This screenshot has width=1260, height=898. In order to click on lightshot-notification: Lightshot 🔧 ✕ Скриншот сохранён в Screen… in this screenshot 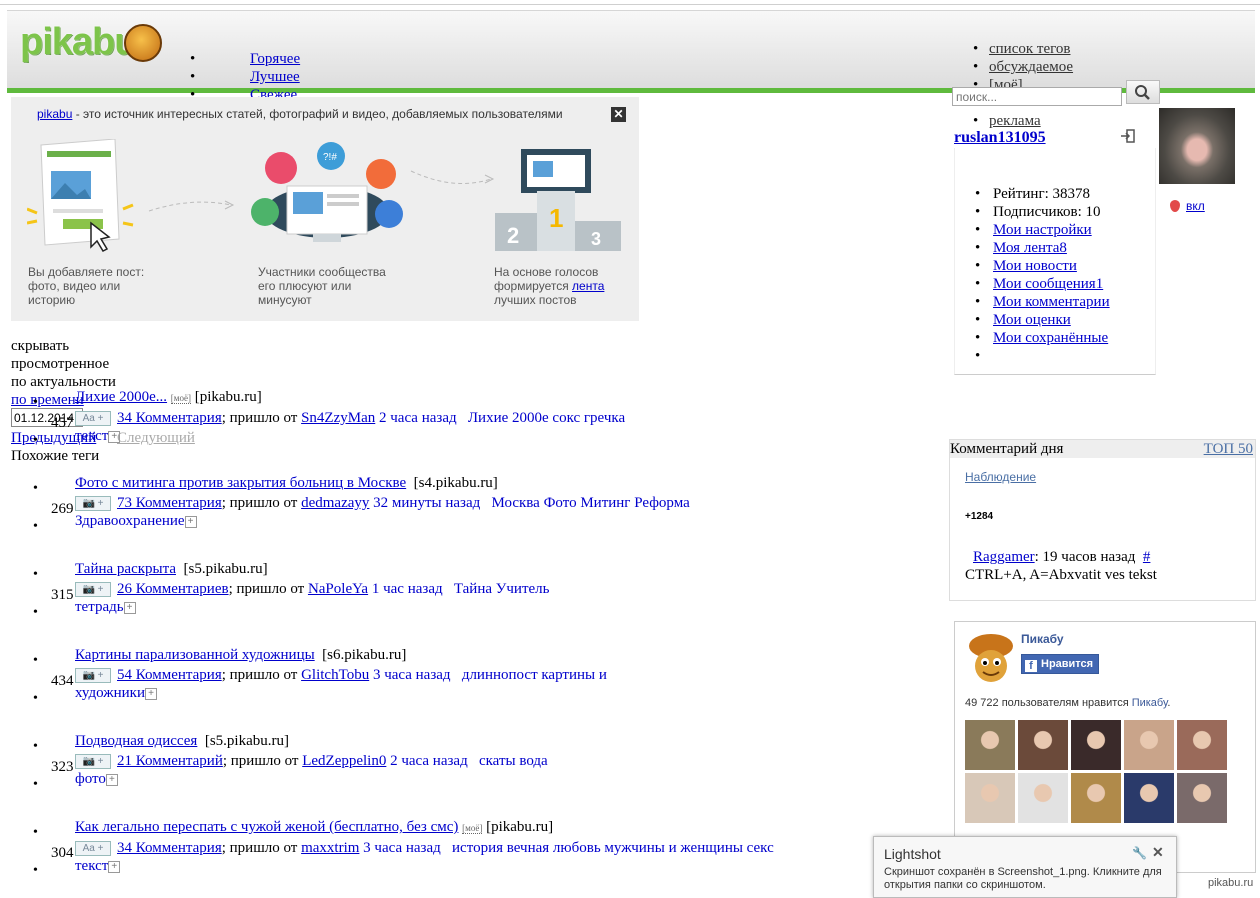, I will do `click(1025, 867)`.